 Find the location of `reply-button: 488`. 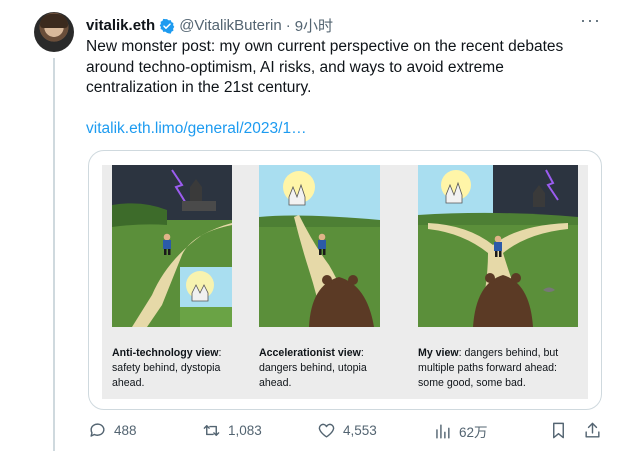

reply-button: 488 is located at coordinates (112, 430).